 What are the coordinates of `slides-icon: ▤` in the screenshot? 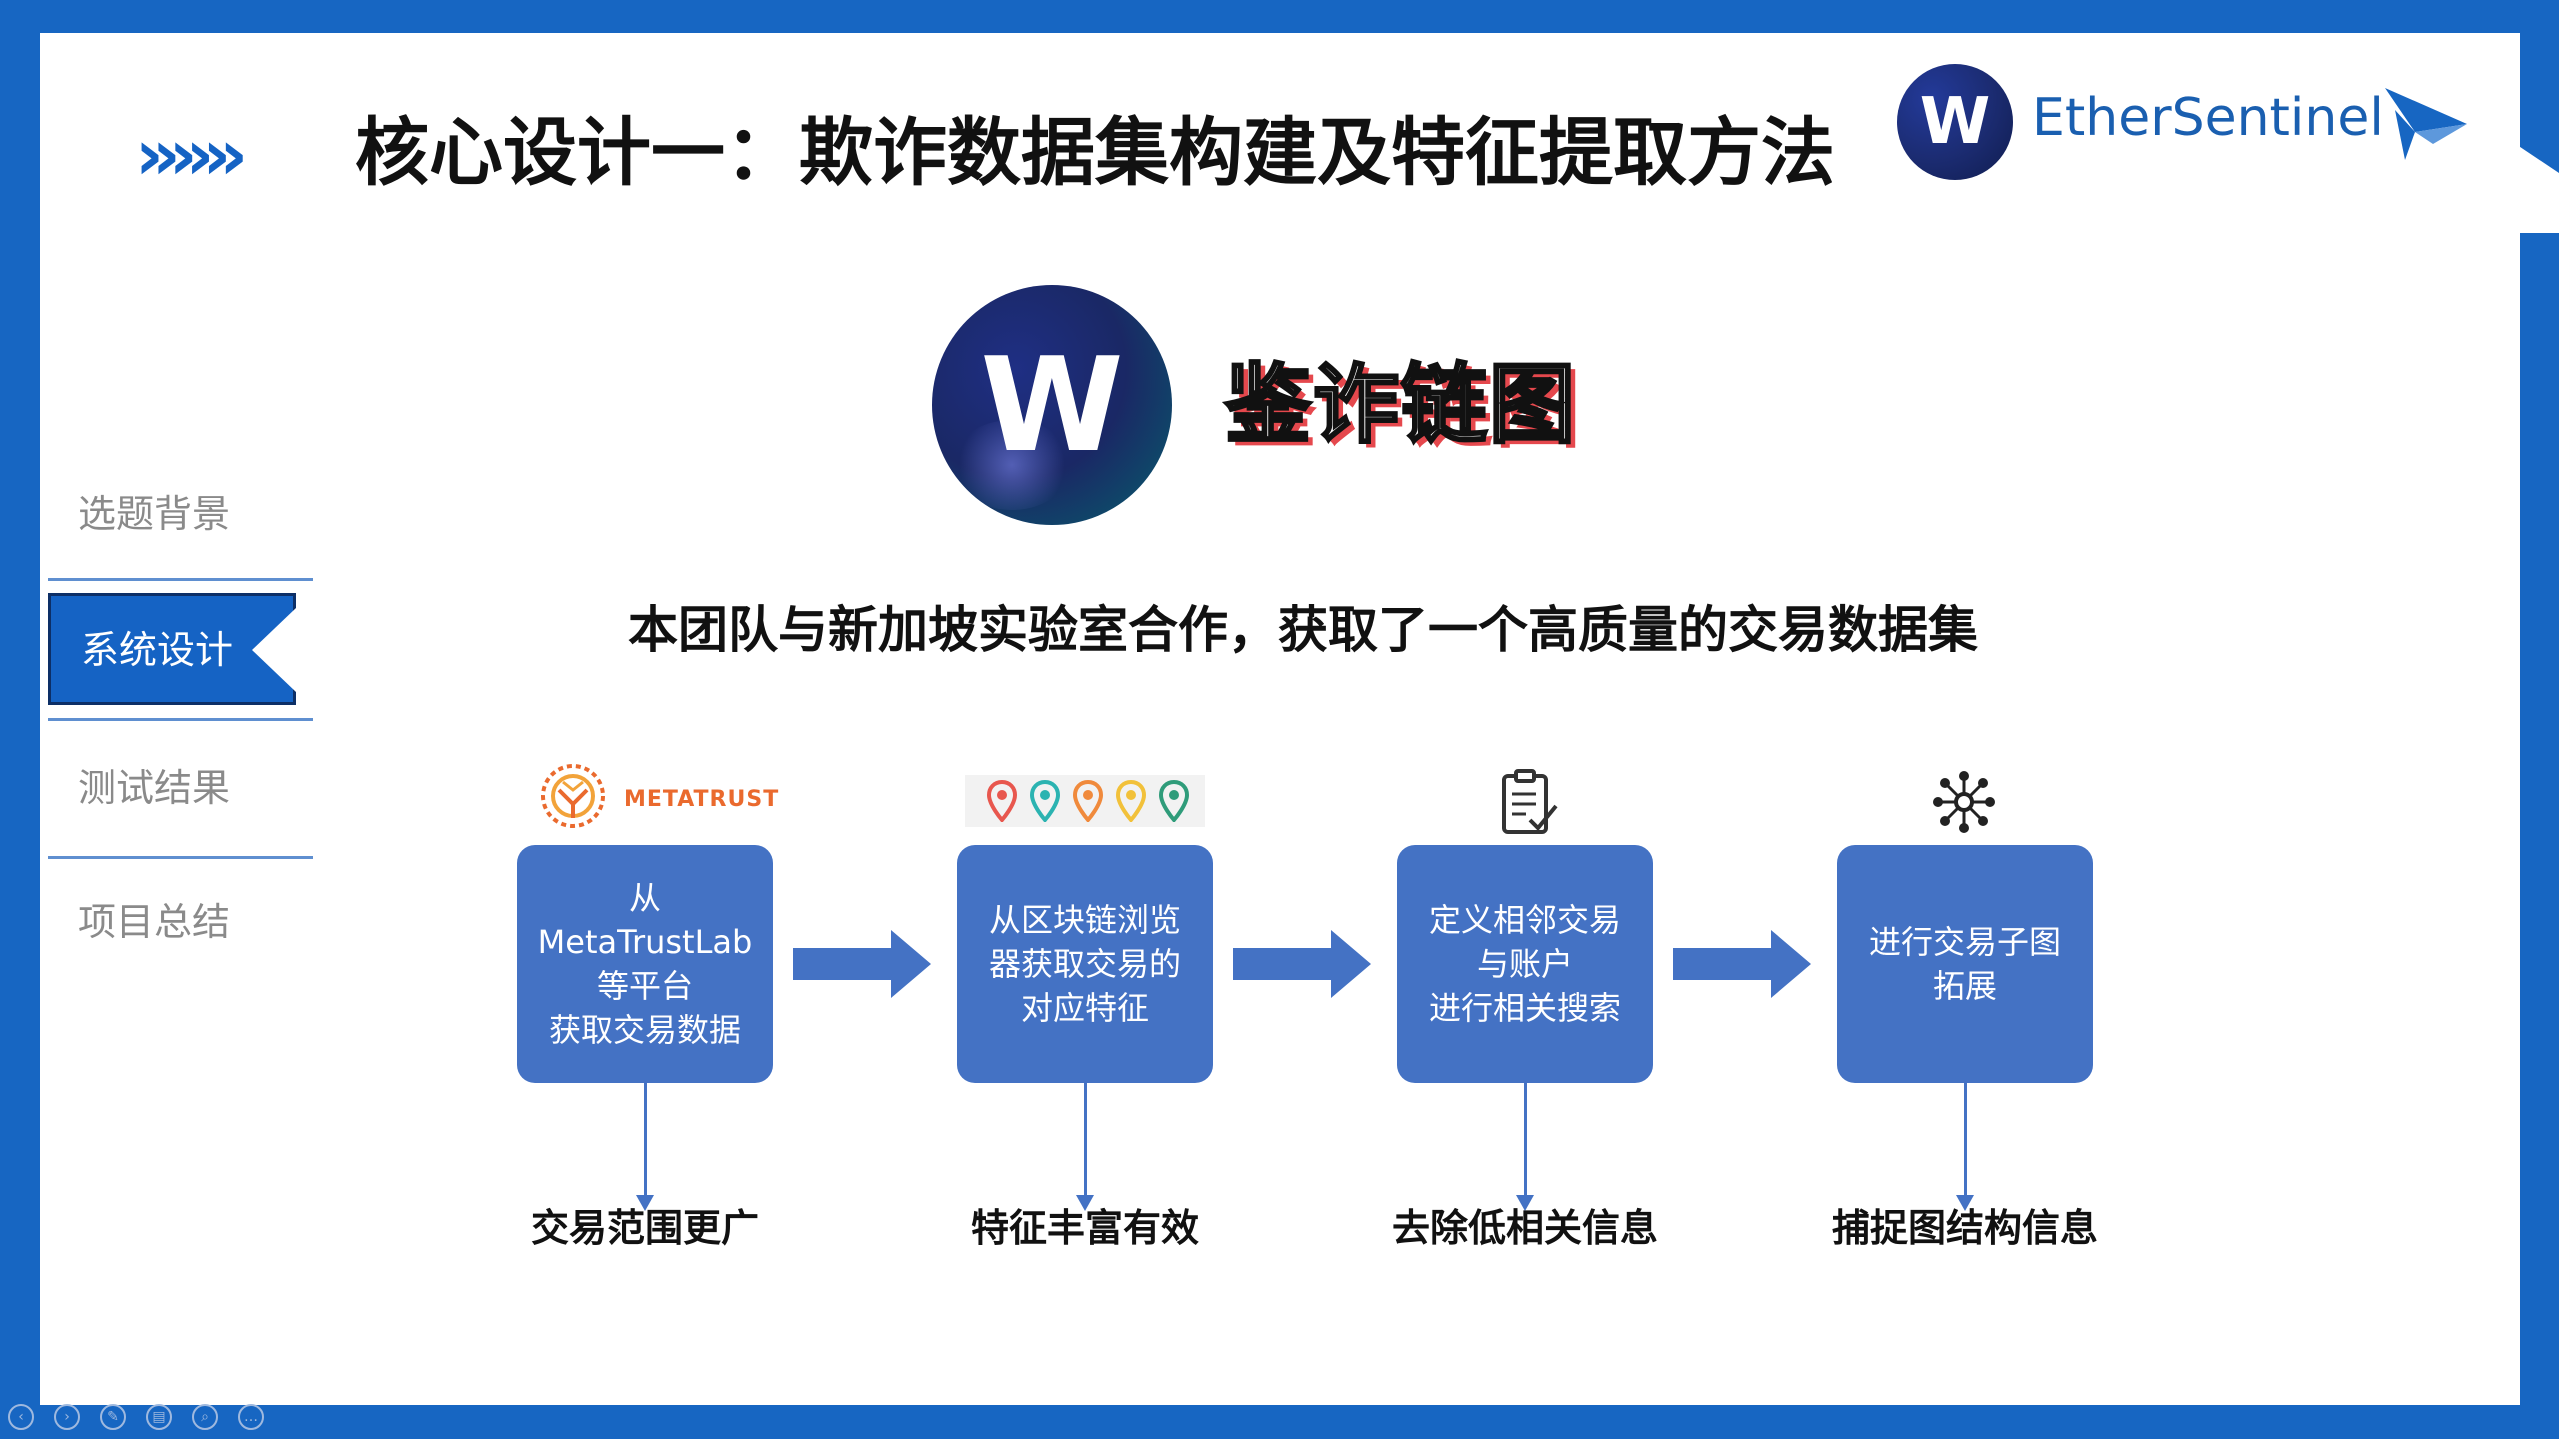 It's located at (159, 1417).